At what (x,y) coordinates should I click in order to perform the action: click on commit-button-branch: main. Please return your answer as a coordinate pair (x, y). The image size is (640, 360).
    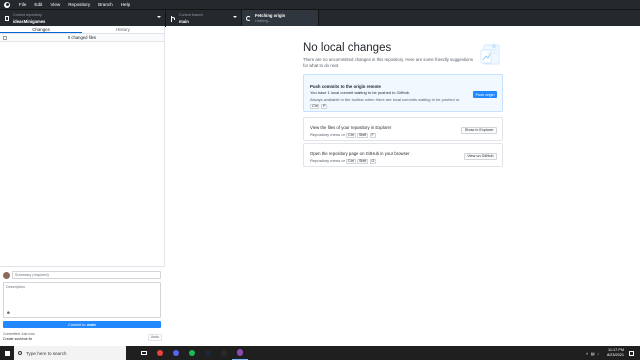
    Looking at the image, I should click on (91, 324).